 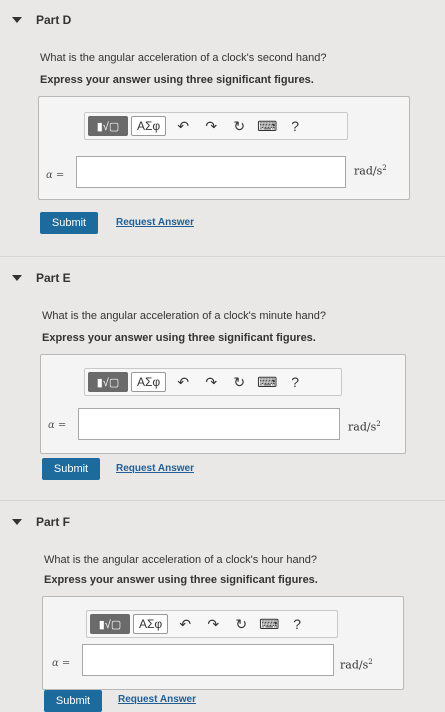 I want to click on part-title: Part D, so click(x=54, y=20).